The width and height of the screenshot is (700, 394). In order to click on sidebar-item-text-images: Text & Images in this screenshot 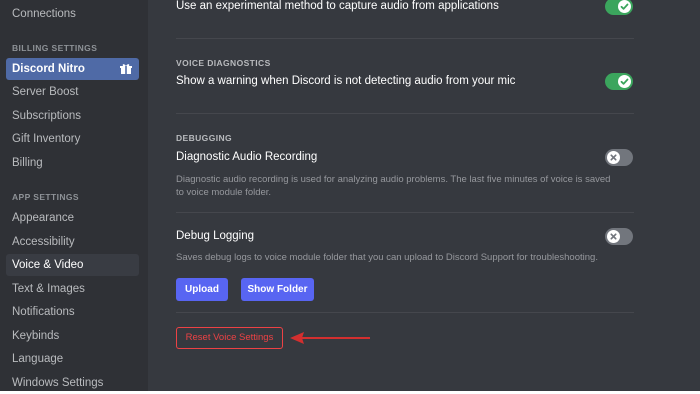, I will do `click(72, 289)`.